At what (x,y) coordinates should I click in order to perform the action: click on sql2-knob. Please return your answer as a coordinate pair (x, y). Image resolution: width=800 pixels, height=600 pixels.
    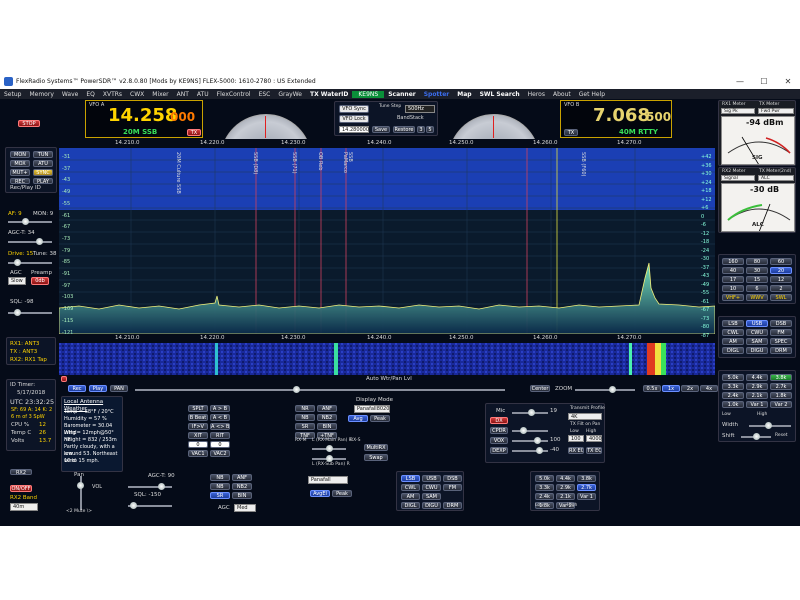
    Looking at the image, I should click on (133, 505).